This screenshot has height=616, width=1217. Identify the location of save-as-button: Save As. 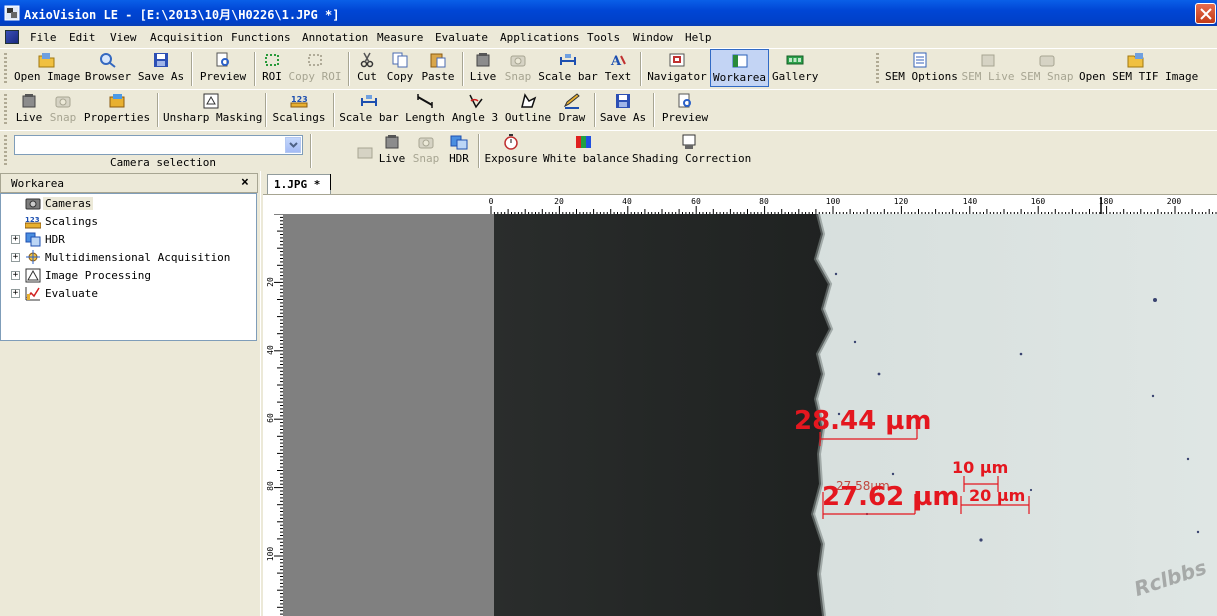
(161, 68).